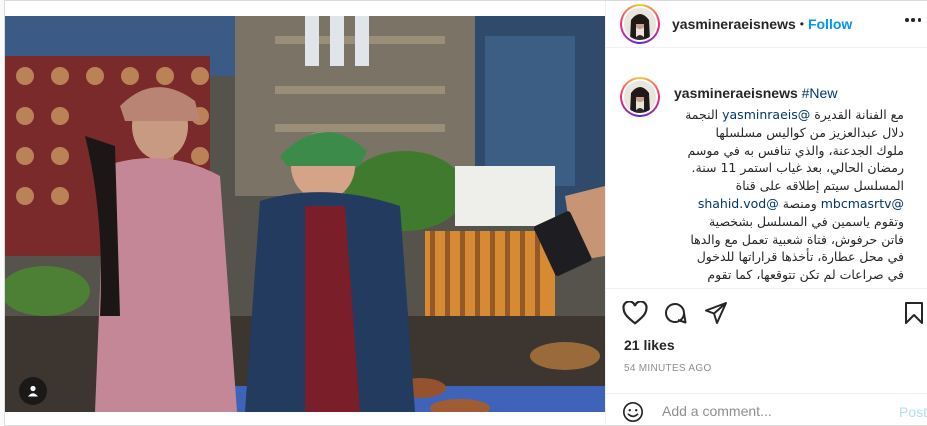 The image size is (927, 426). Describe the element at coordinates (914, 313) in the screenshot. I see `bookmark-icon` at that location.